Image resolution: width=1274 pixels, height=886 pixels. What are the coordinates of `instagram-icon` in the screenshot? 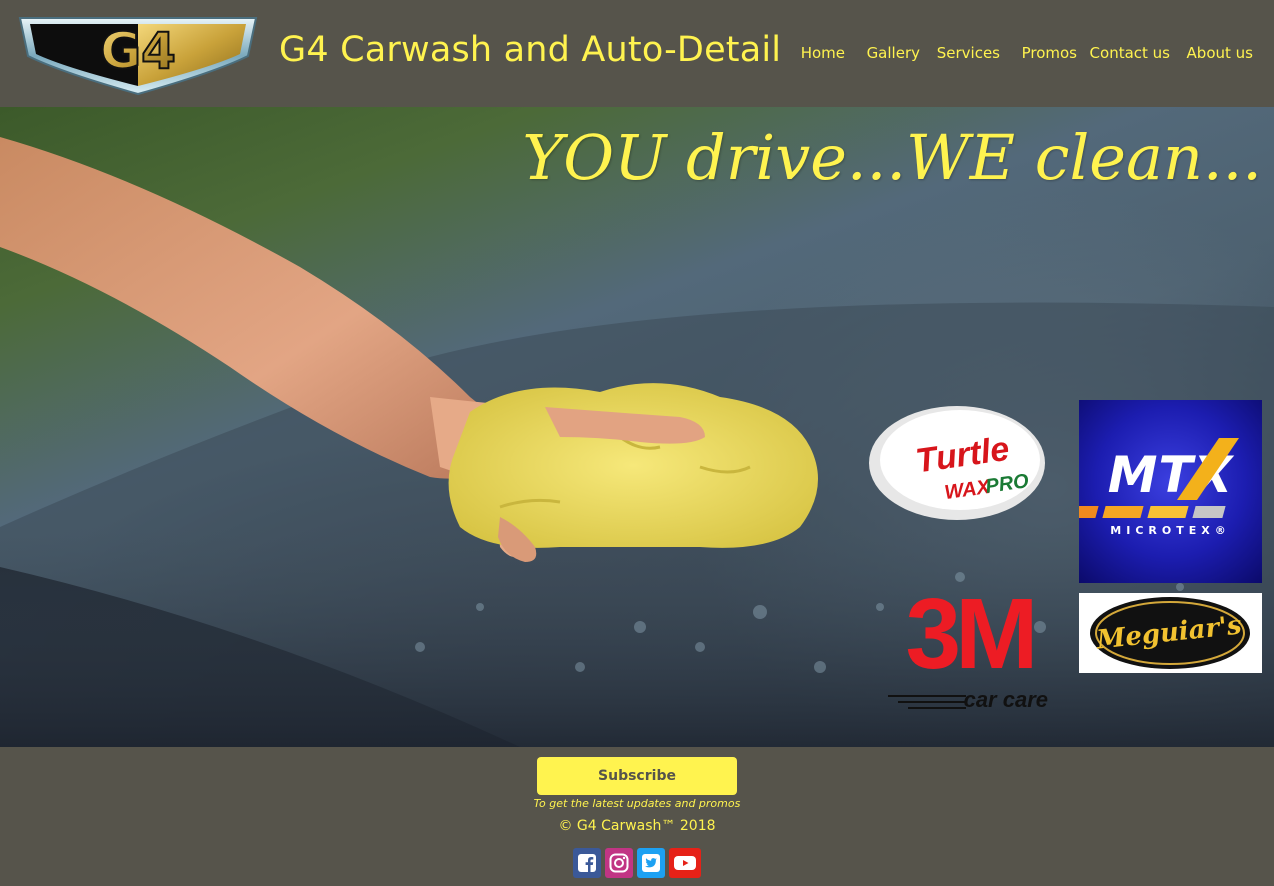 It's located at (619, 863).